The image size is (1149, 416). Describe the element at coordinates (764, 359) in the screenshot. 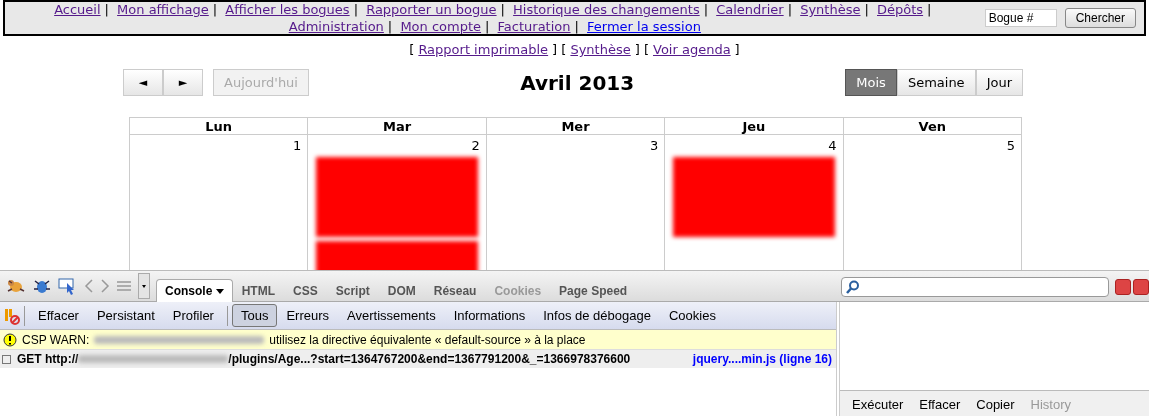

I see `source-link: jquery....min.js (ligne 16)` at that location.